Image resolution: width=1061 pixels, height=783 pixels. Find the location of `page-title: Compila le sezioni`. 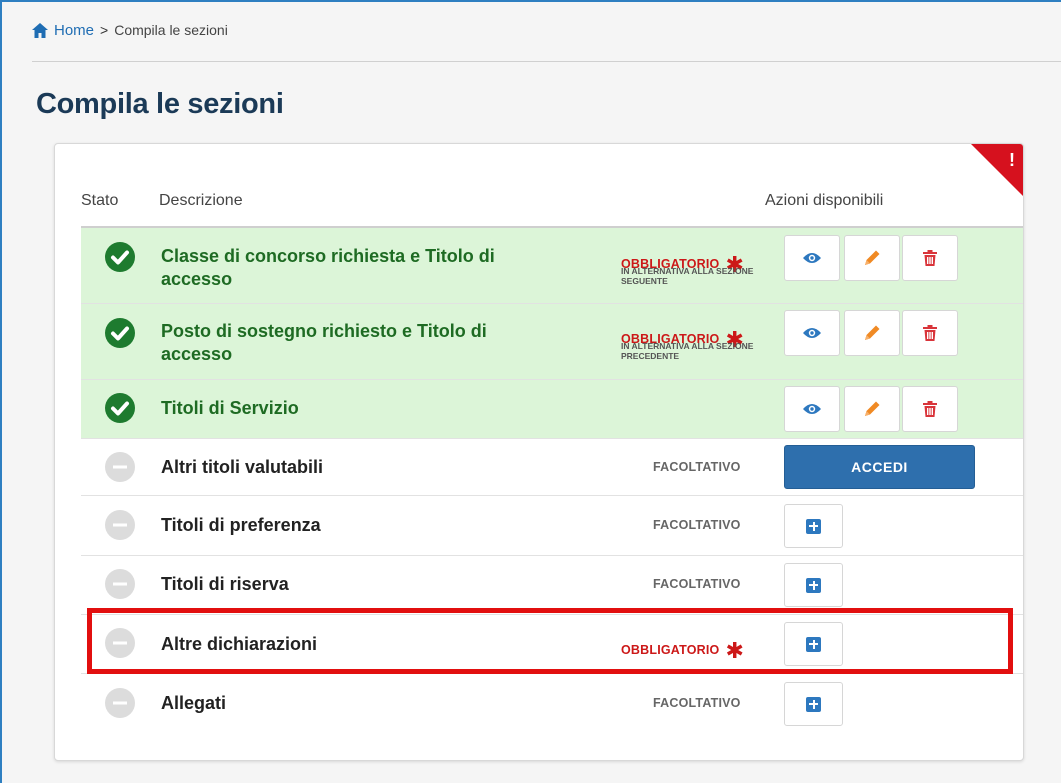

page-title: Compila le sezioni is located at coordinates (160, 104).